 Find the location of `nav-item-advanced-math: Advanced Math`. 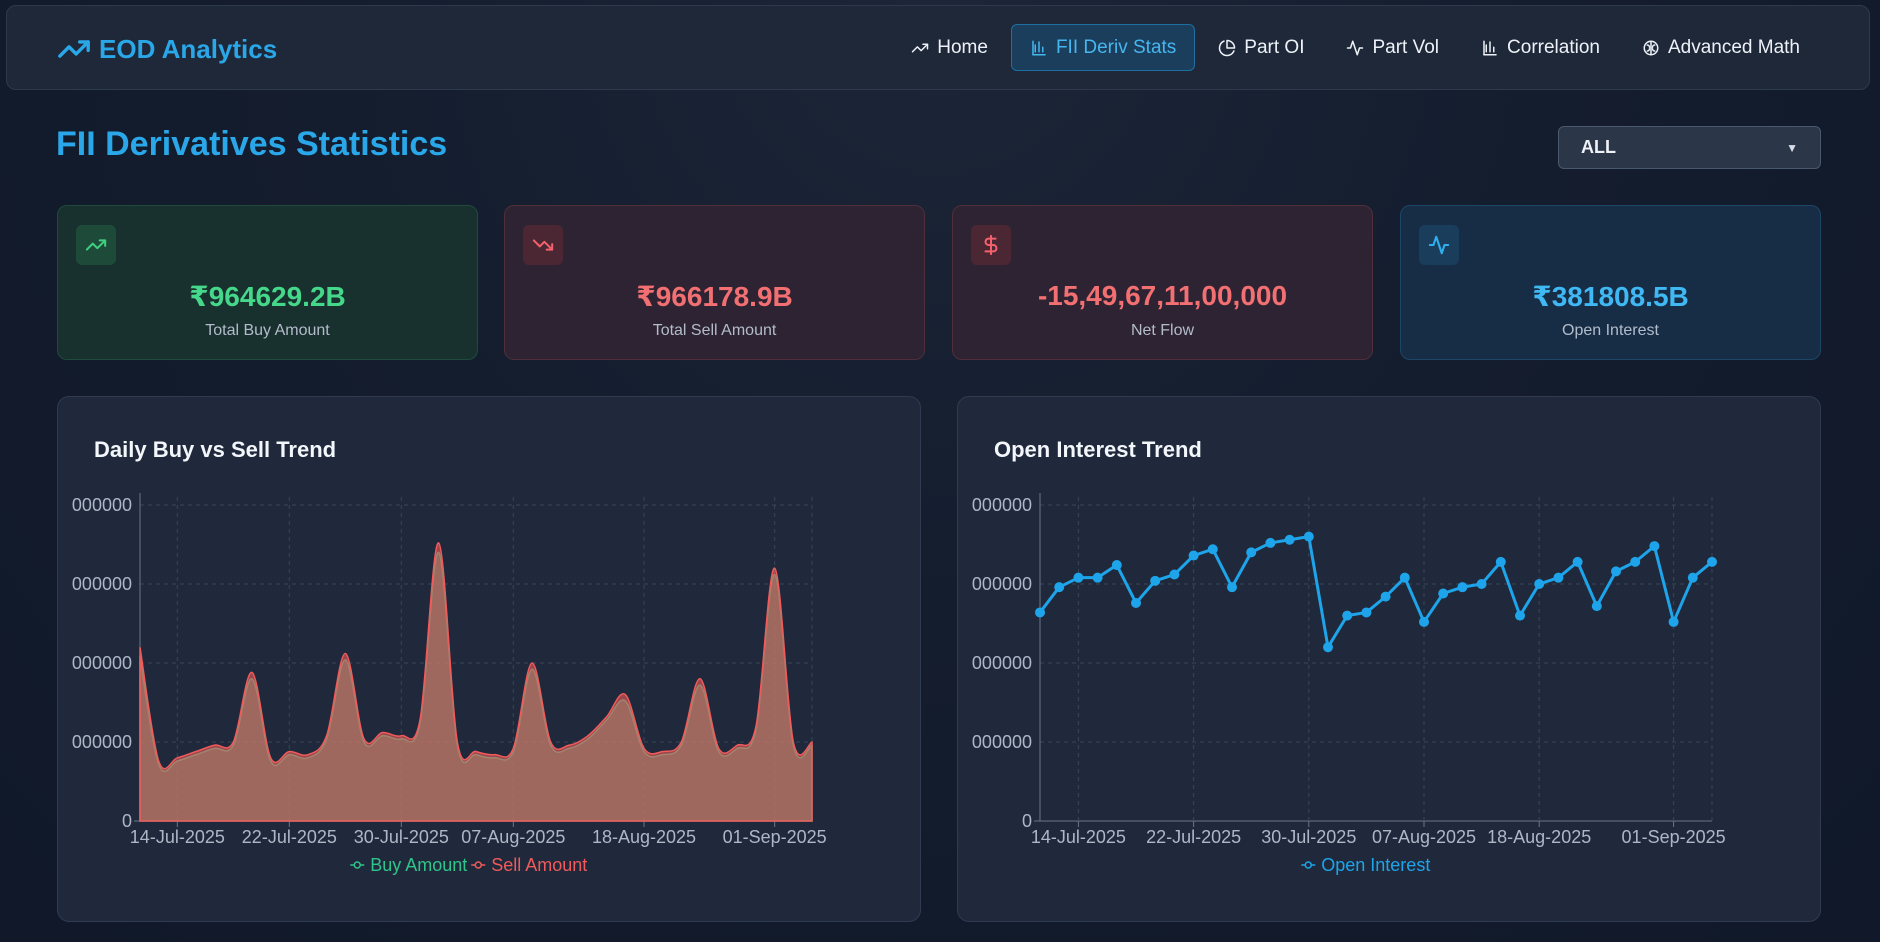

nav-item-advanced-math: Advanced Math is located at coordinates (1721, 47).